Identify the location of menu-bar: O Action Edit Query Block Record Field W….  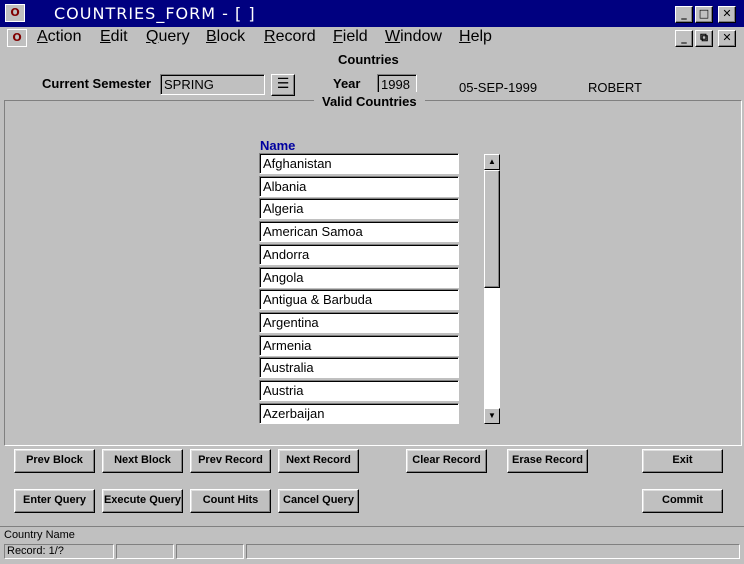
(372, 38).